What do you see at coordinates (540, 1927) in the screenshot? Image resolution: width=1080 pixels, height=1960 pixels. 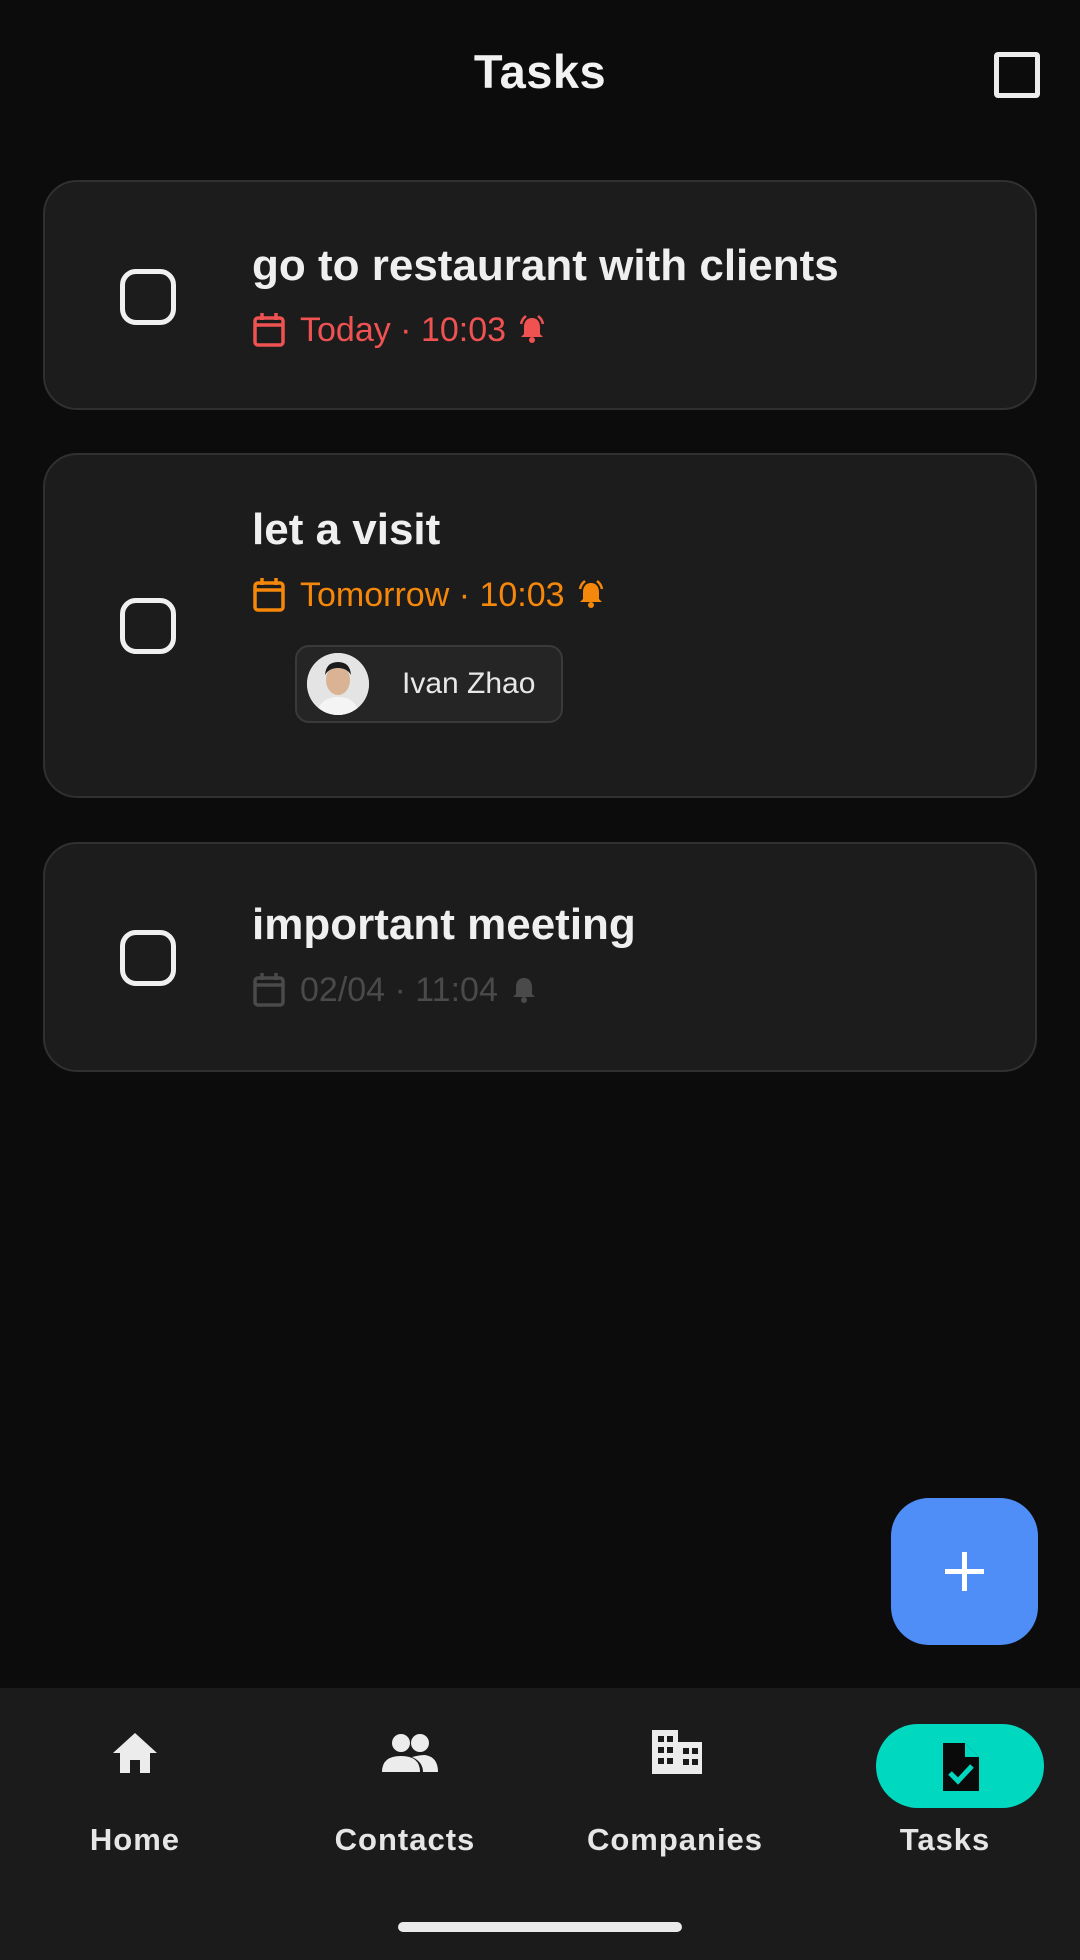 I see `home-indicator` at bounding box center [540, 1927].